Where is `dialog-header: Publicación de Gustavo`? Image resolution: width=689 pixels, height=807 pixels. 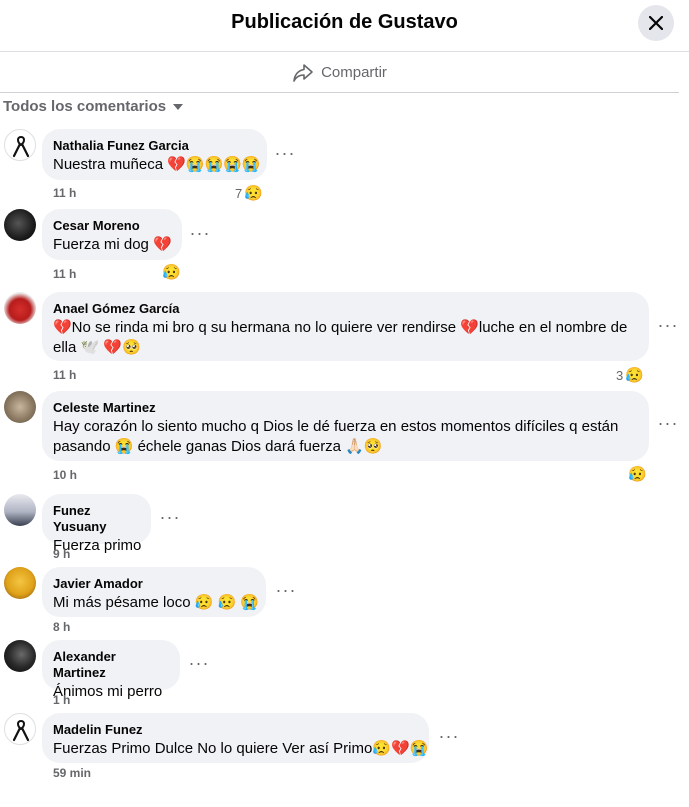
dialog-header: Publicación de Gustavo is located at coordinates (344, 26).